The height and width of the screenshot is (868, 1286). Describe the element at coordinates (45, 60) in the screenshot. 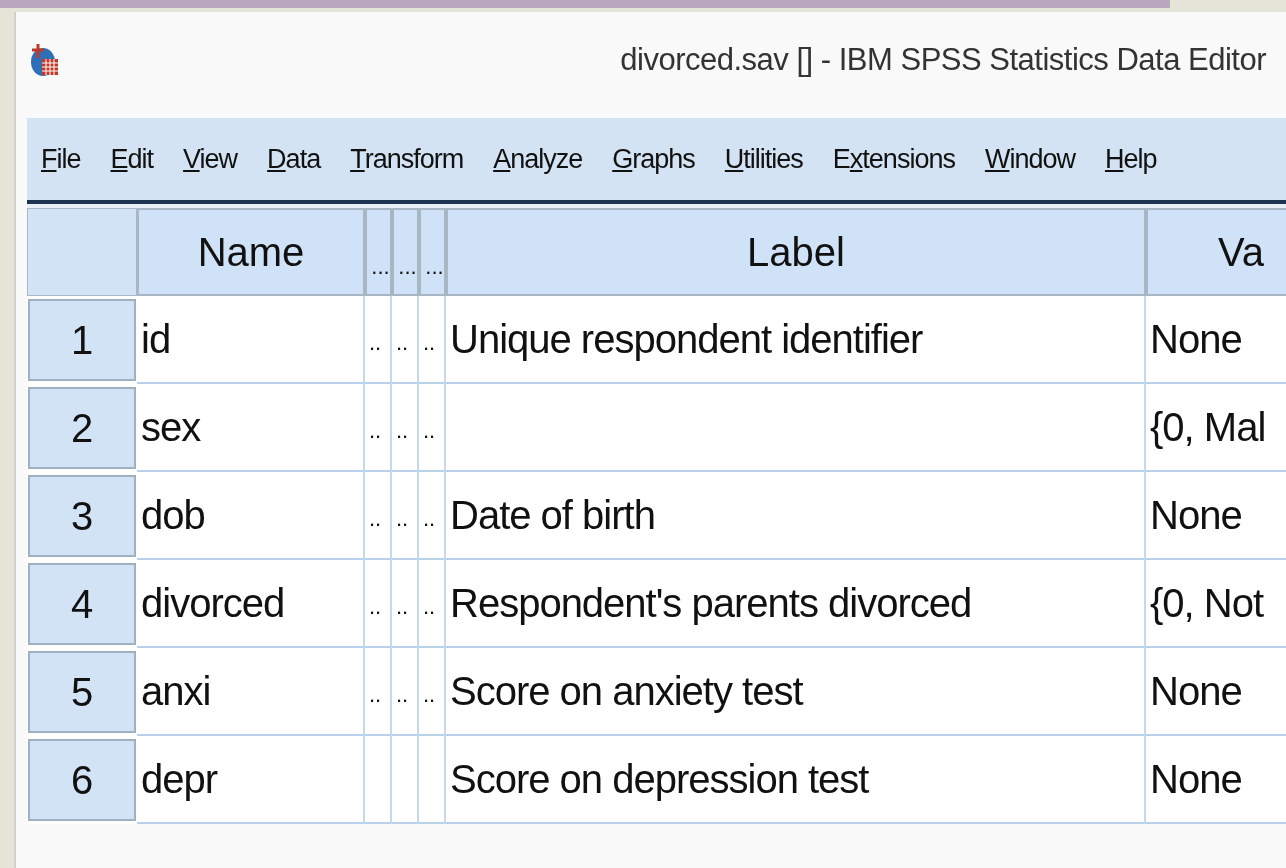

I see `app-logo-icon` at that location.